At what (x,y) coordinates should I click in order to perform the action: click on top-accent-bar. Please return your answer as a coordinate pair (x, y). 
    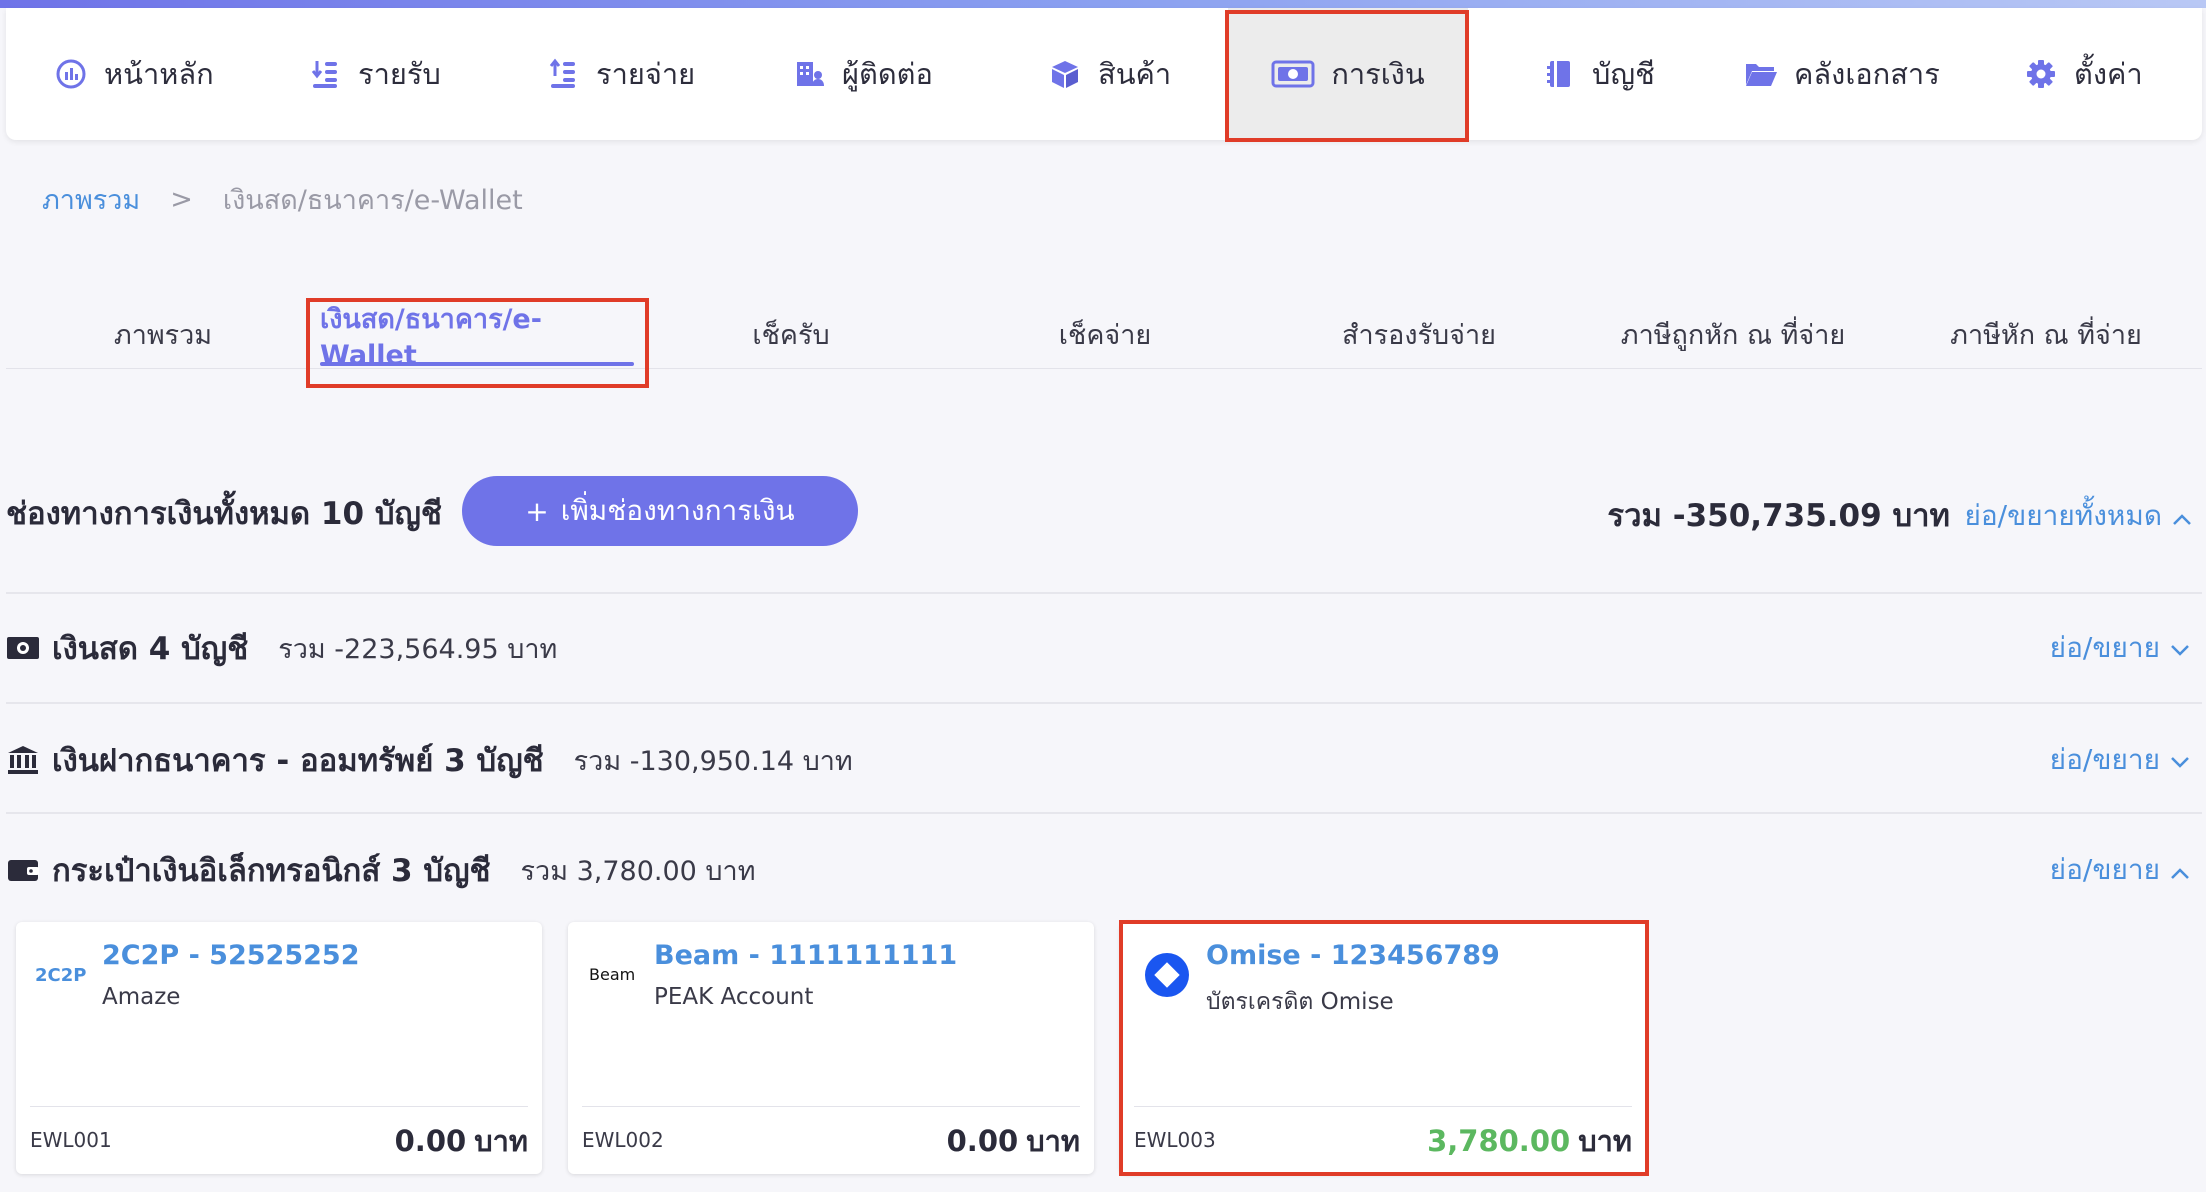
    Looking at the image, I should click on (1103, 4).